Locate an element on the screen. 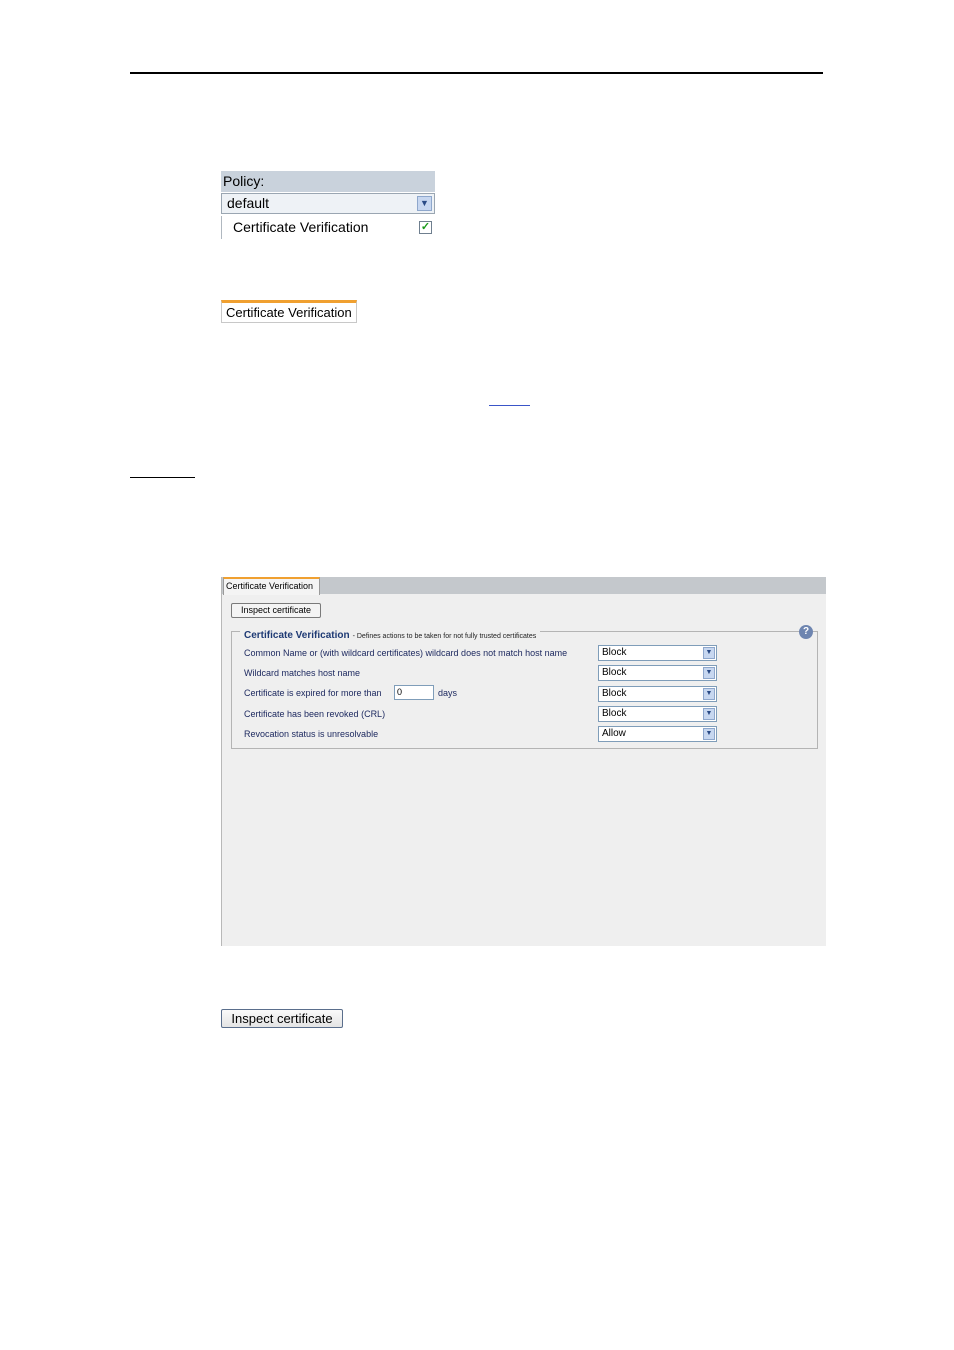  row-label-unresolvable: Revocation status is unresolvable is located at coordinates (311, 734).